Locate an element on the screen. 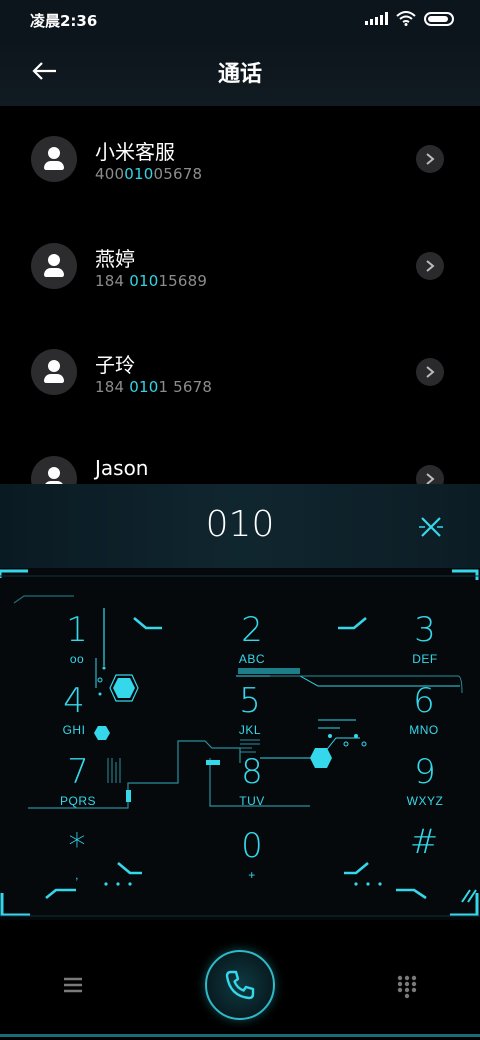 This screenshot has width=480, height=1040. key-digit: 4 is located at coordinates (74, 701).